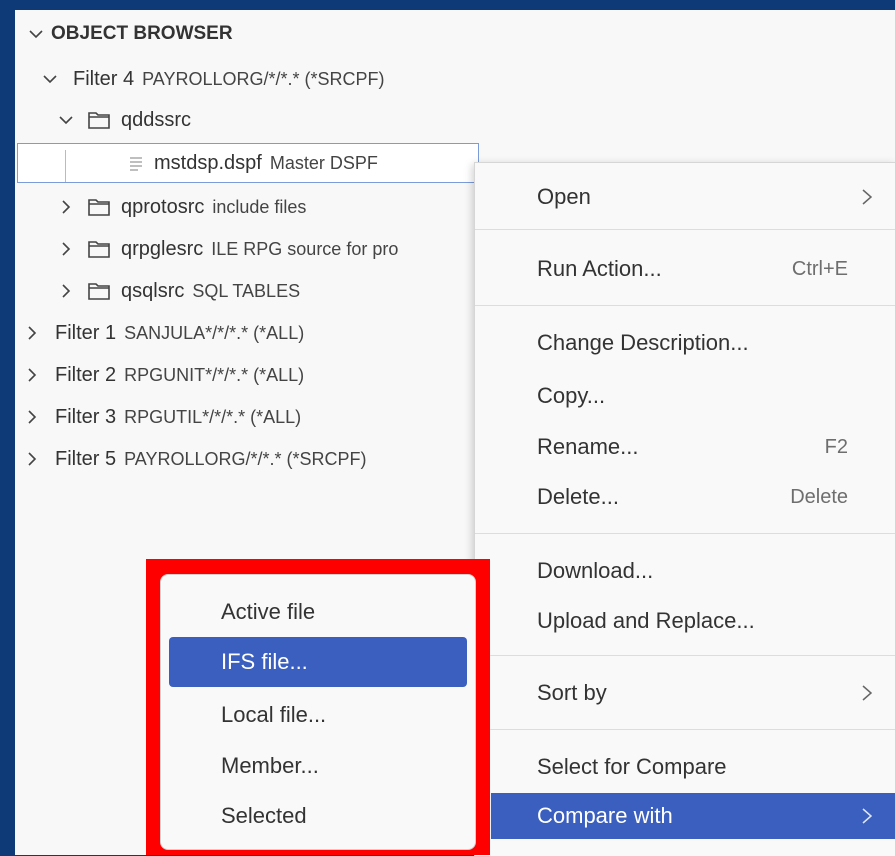 Image resolution: width=895 pixels, height=856 pixels. Describe the element at coordinates (86, 332) in the screenshot. I see `tree-item-label: Filter 1` at that location.